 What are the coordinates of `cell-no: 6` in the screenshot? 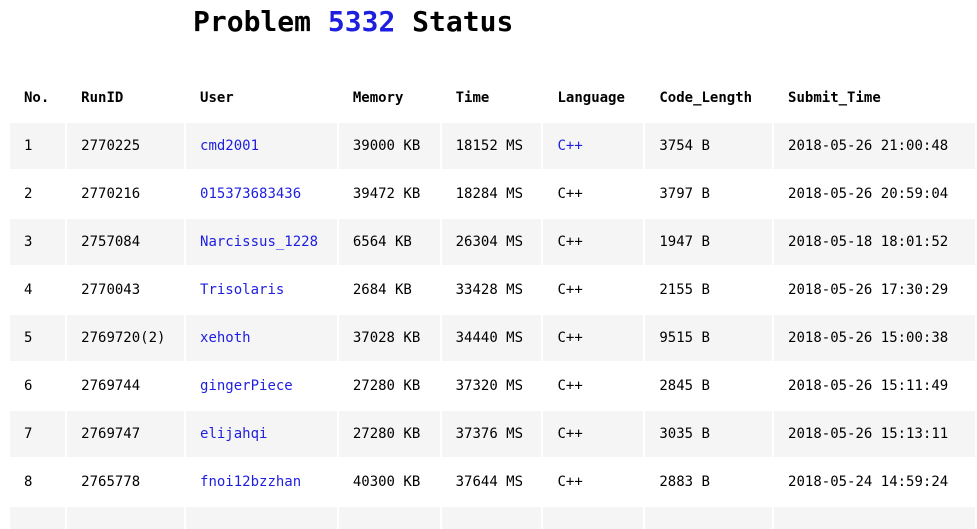 It's located at (28, 386).